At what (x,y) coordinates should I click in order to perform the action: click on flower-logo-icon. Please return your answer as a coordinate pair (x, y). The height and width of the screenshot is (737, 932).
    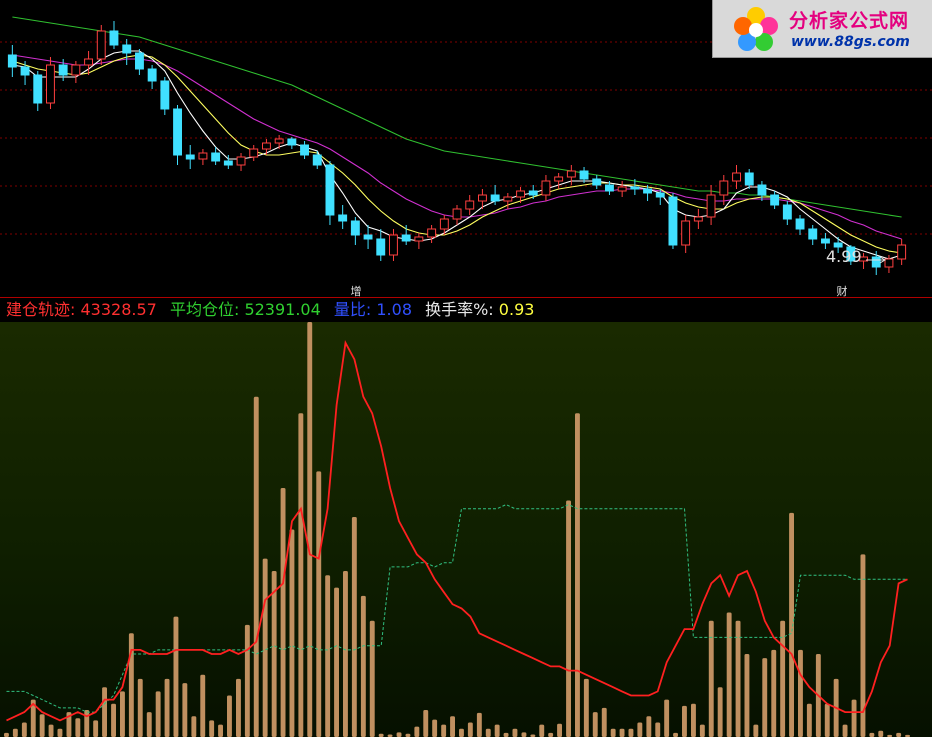
    Looking at the image, I should click on (756, 29).